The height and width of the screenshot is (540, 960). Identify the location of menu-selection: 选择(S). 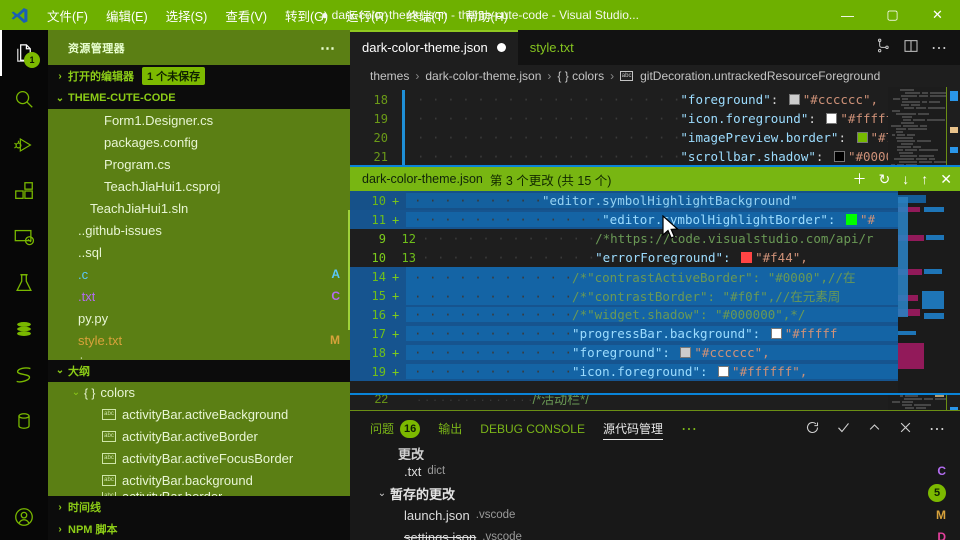
(187, 15).